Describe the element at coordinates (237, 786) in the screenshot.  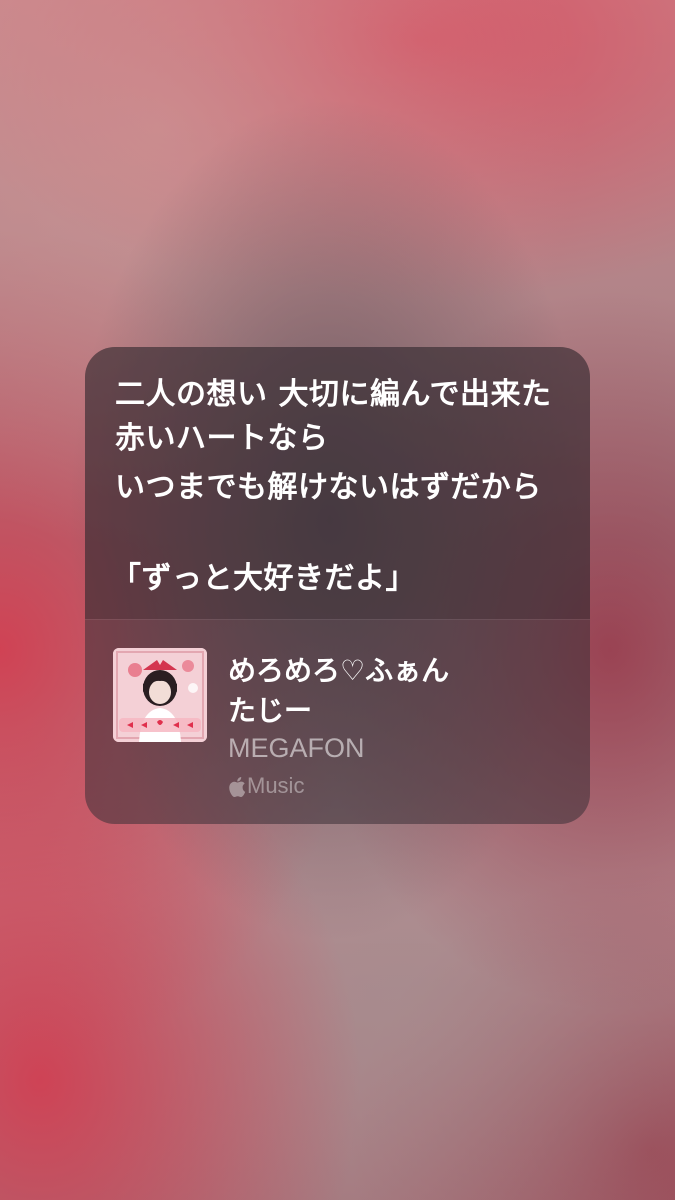
I see `apple-icon` at that location.